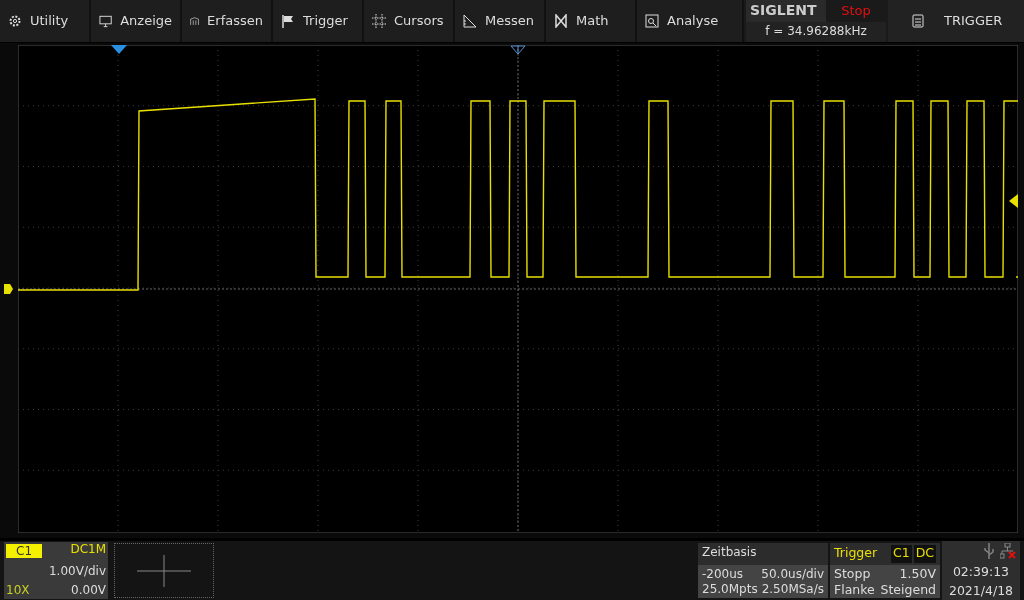  Describe the element at coordinates (45, 21) in the screenshot. I see `menu-button: Utility` at that location.